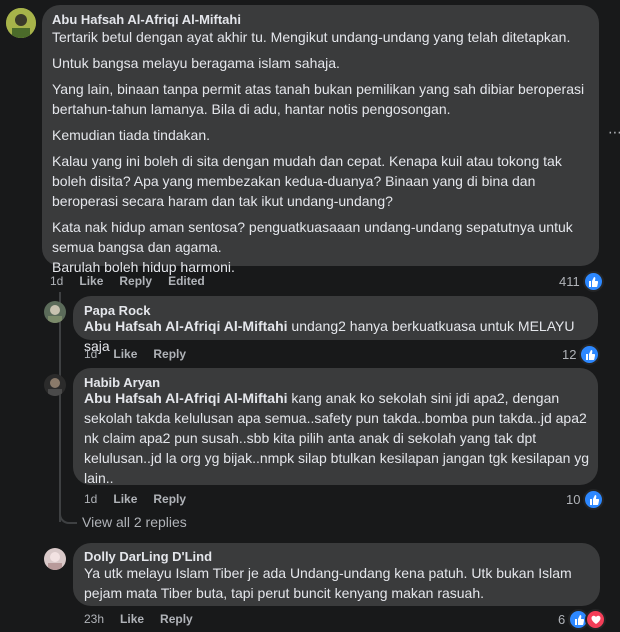 This screenshot has height=632, width=620. Describe the element at coordinates (614, 132) in the screenshot. I see `more-options-icon: ⋯` at that location.